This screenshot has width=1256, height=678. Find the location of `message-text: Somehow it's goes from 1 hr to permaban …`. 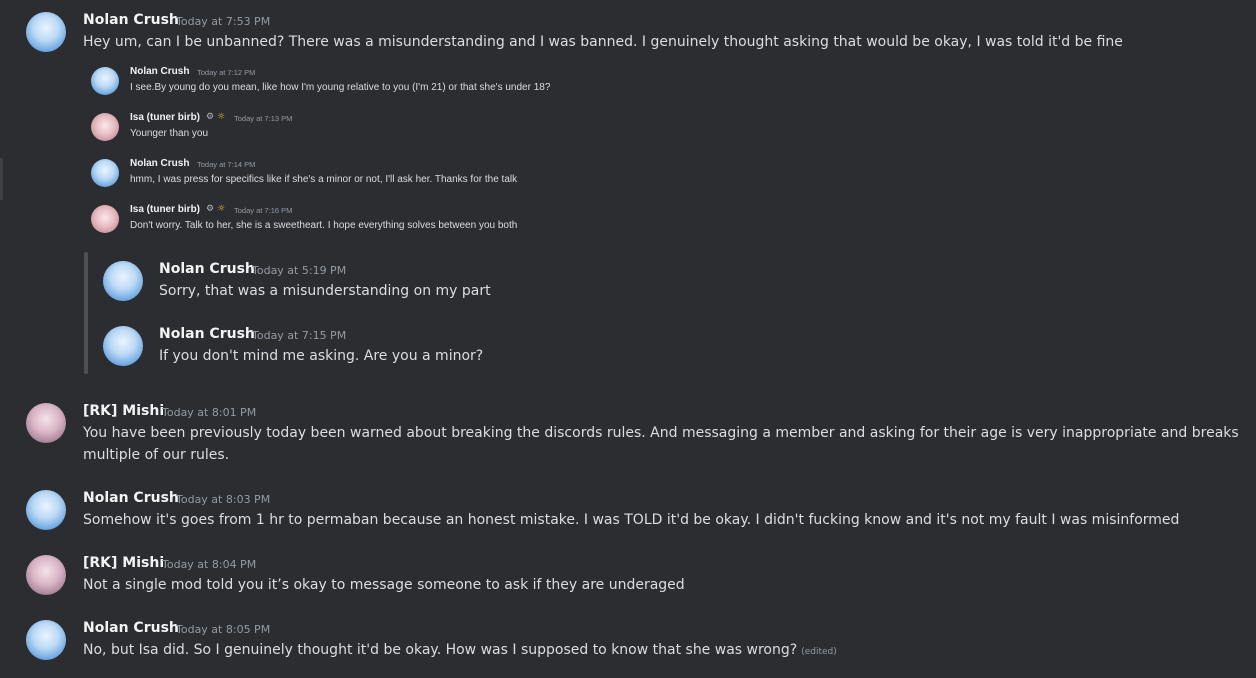

message-text: Somehow it's goes from 1 hr to permaban … is located at coordinates (631, 520).